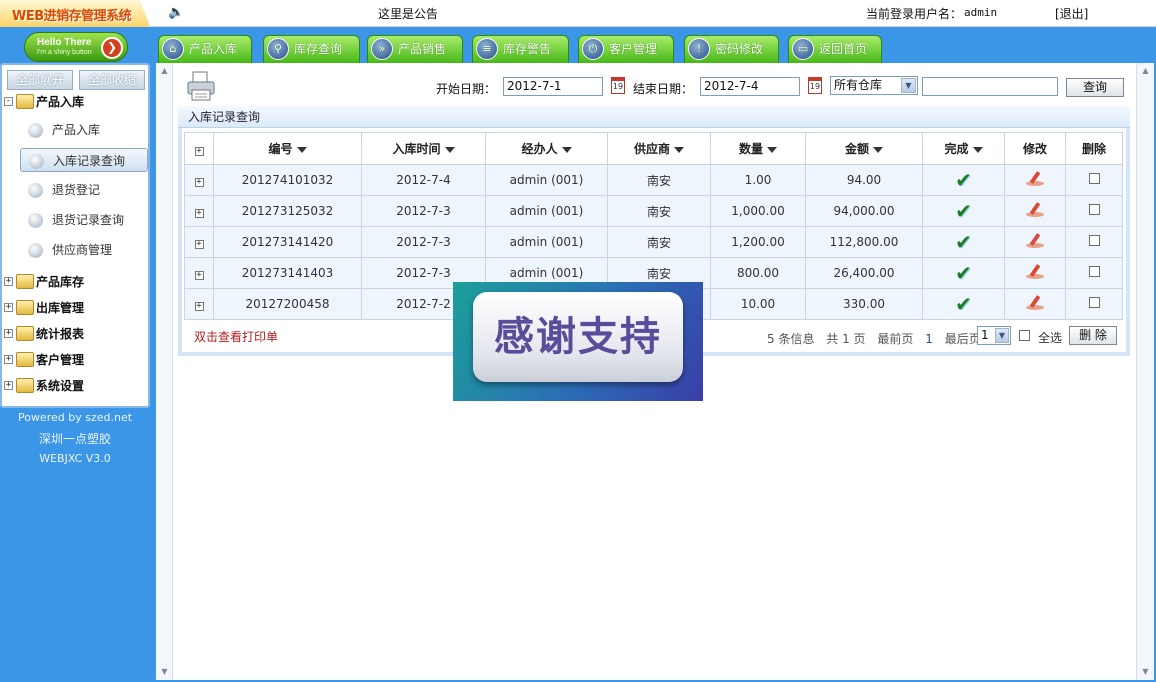 Image resolution: width=1156 pixels, height=682 pixels. I want to click on cell-qty: 1,200.00, so click(758, 242).